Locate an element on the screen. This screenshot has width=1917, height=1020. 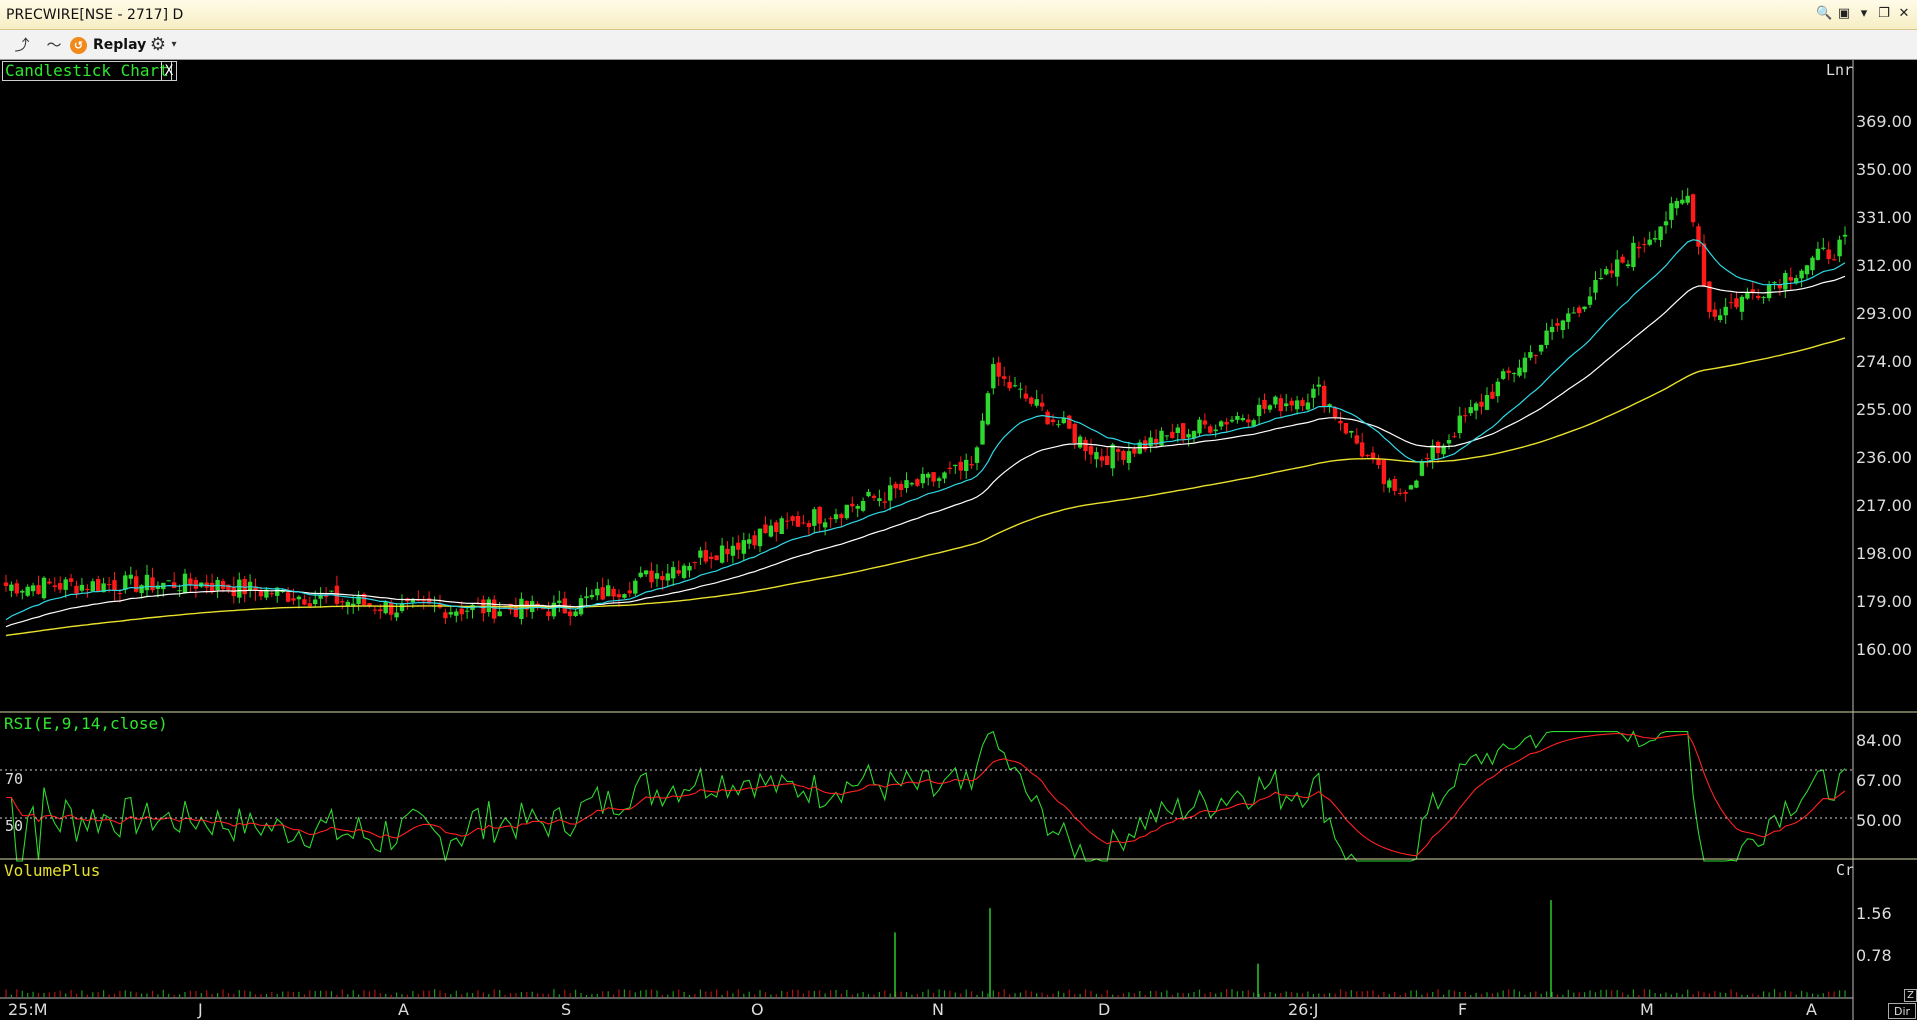
rsi-ytick: 84.00 is located at coordinates (1879, 740).